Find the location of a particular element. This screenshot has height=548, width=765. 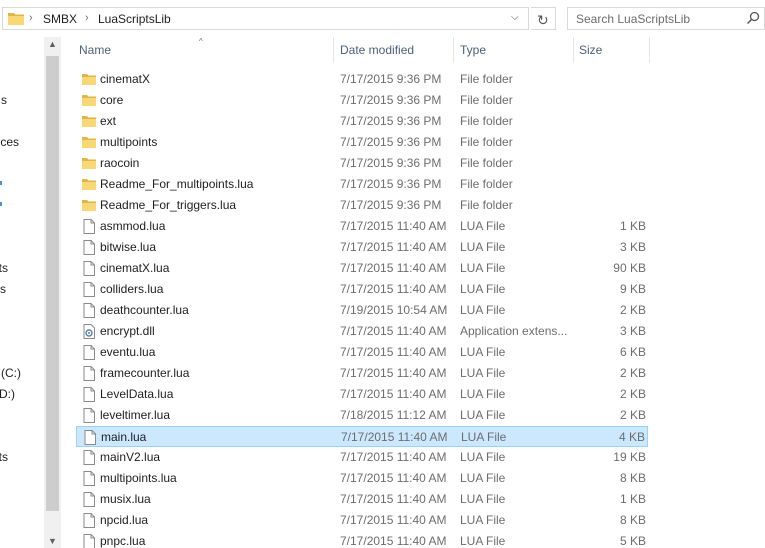

navigation-scrollbar: ▲ ▼ is located at coordinates (52, 292).